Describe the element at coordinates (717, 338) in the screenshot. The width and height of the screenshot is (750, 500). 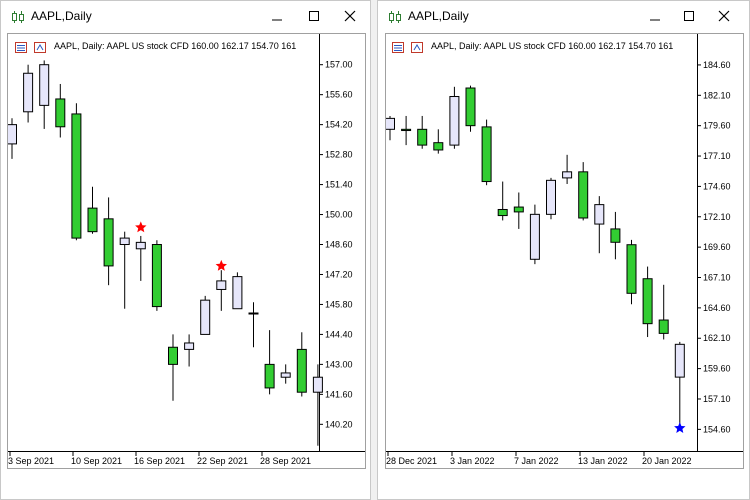
I see `y-tick-label: 162.10` at that location.